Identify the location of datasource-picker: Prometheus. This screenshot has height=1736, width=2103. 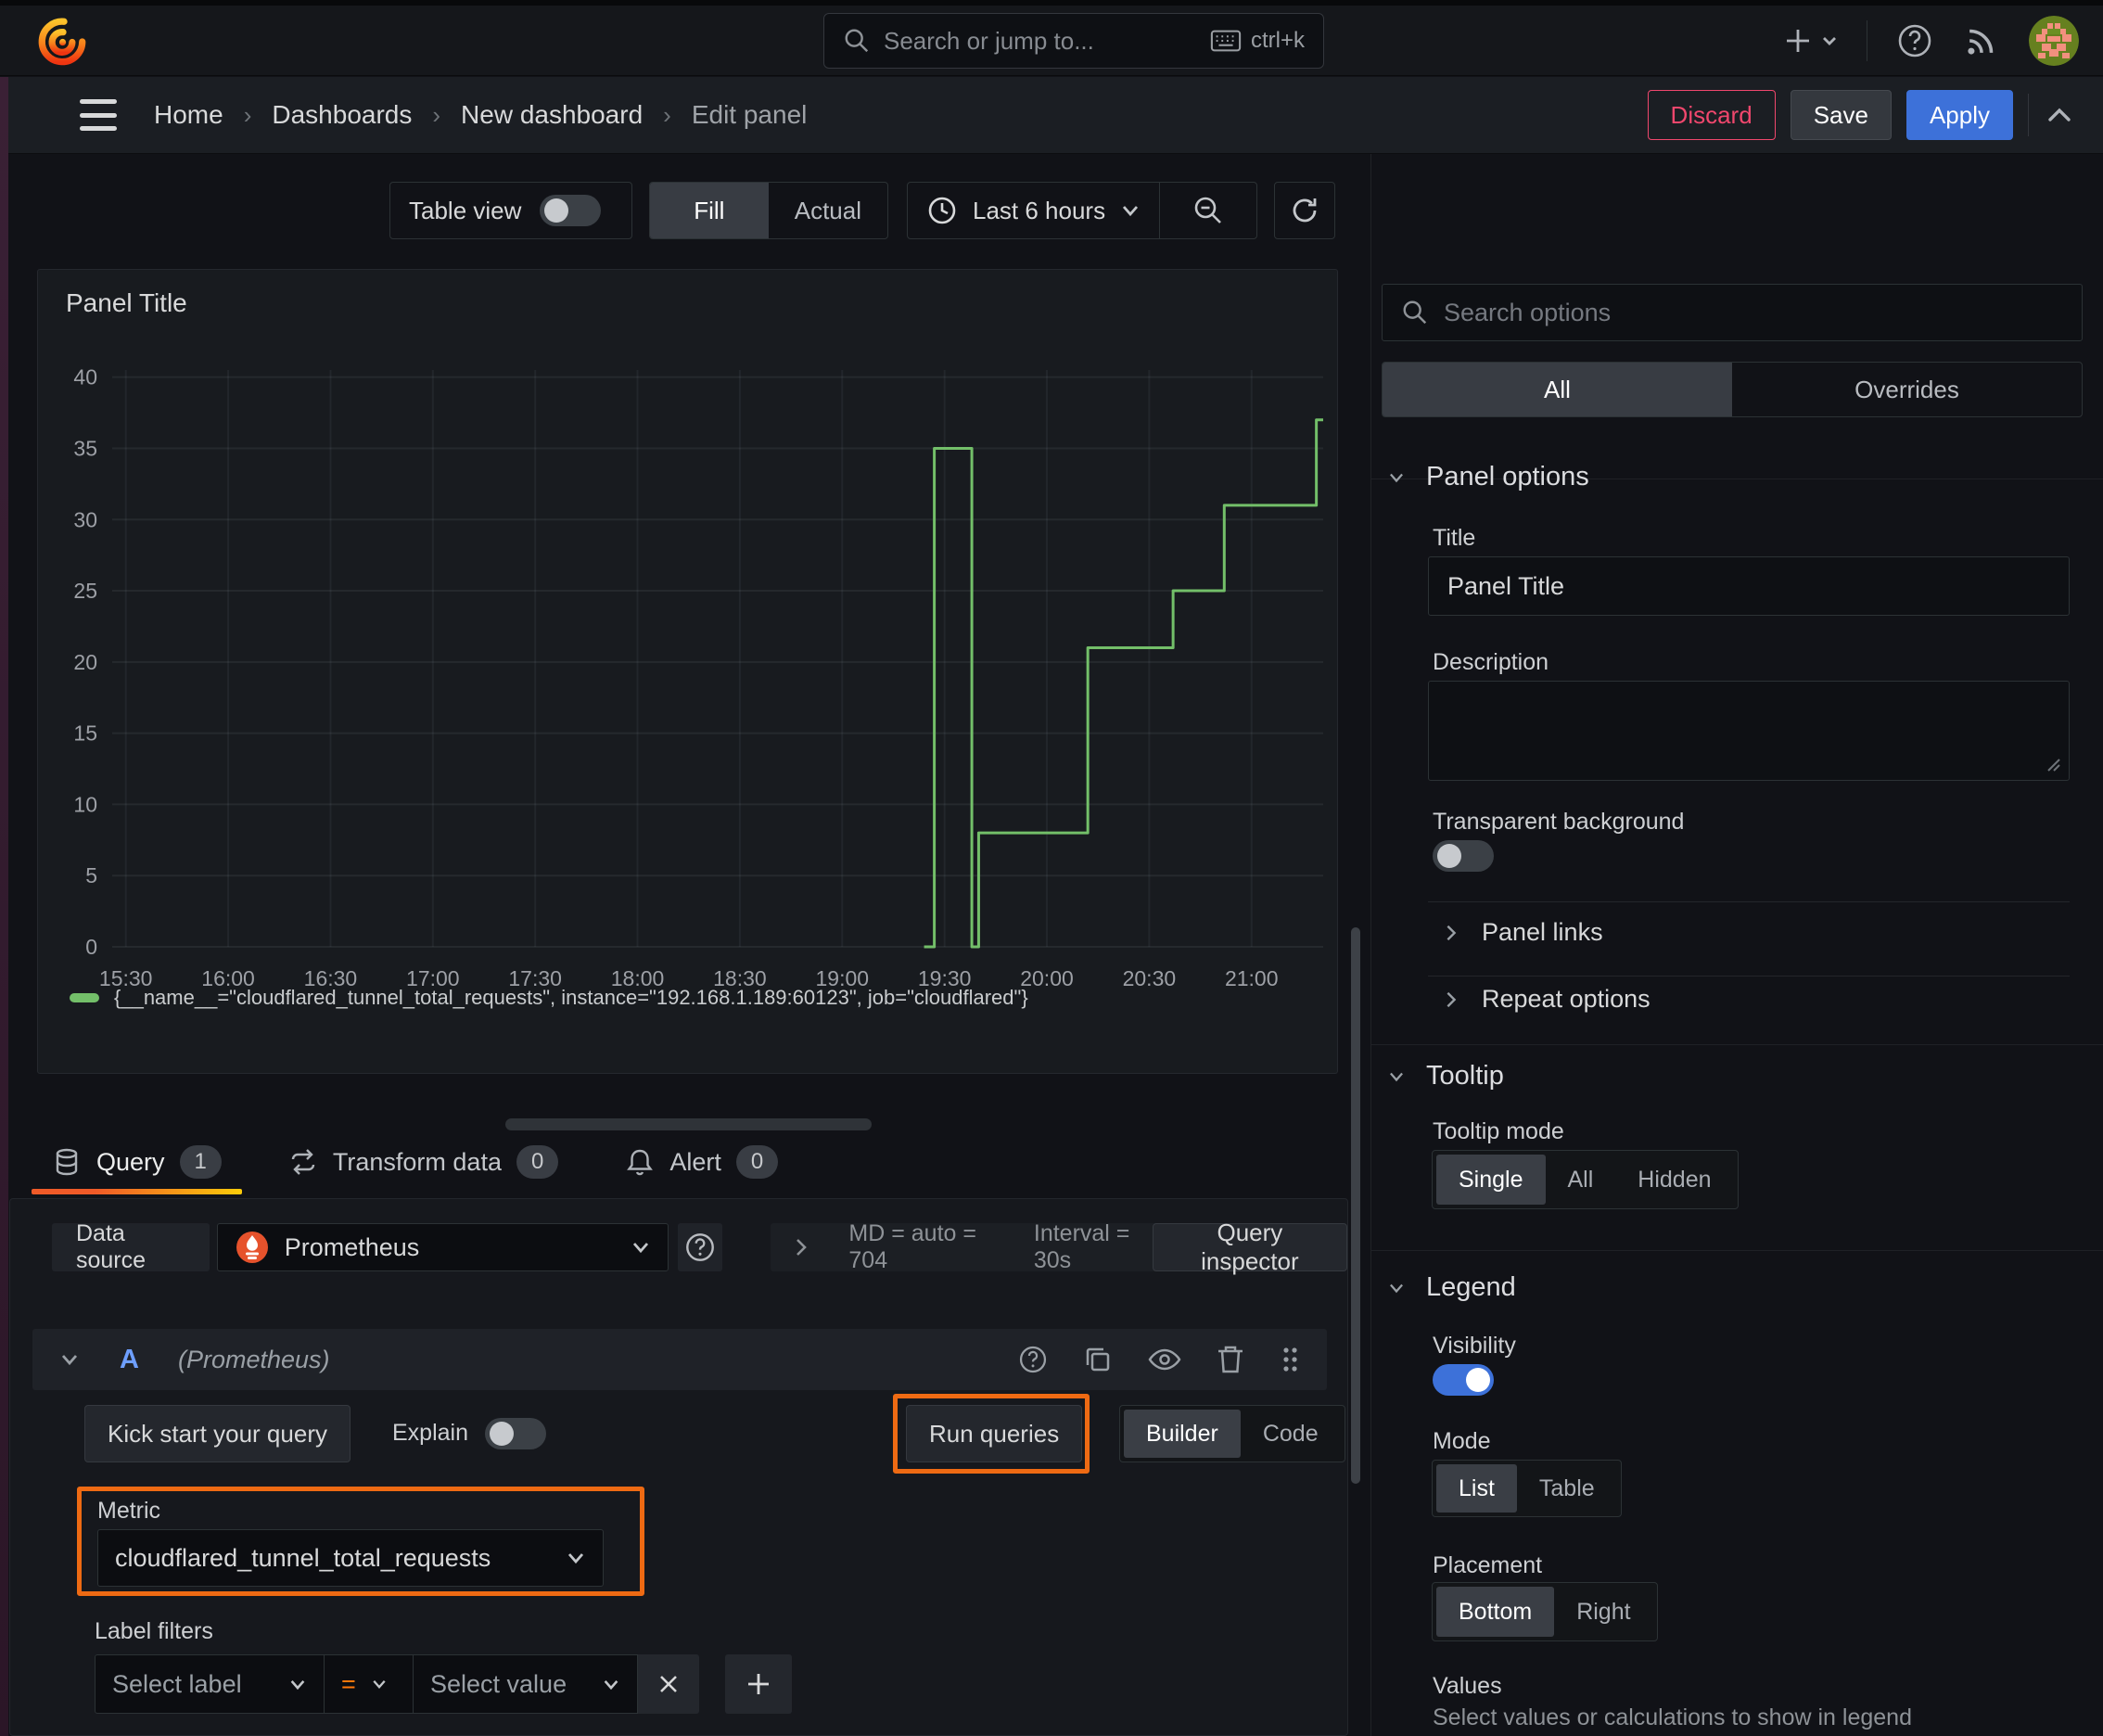
(442, 1247).